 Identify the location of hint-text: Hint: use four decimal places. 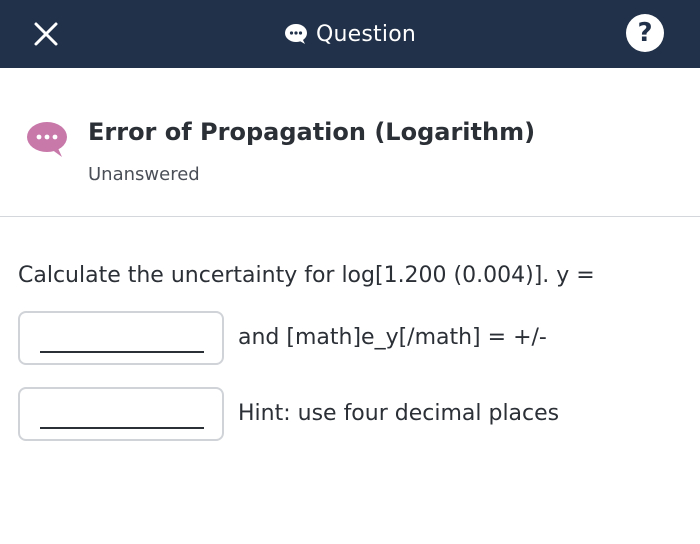
(399, 413).